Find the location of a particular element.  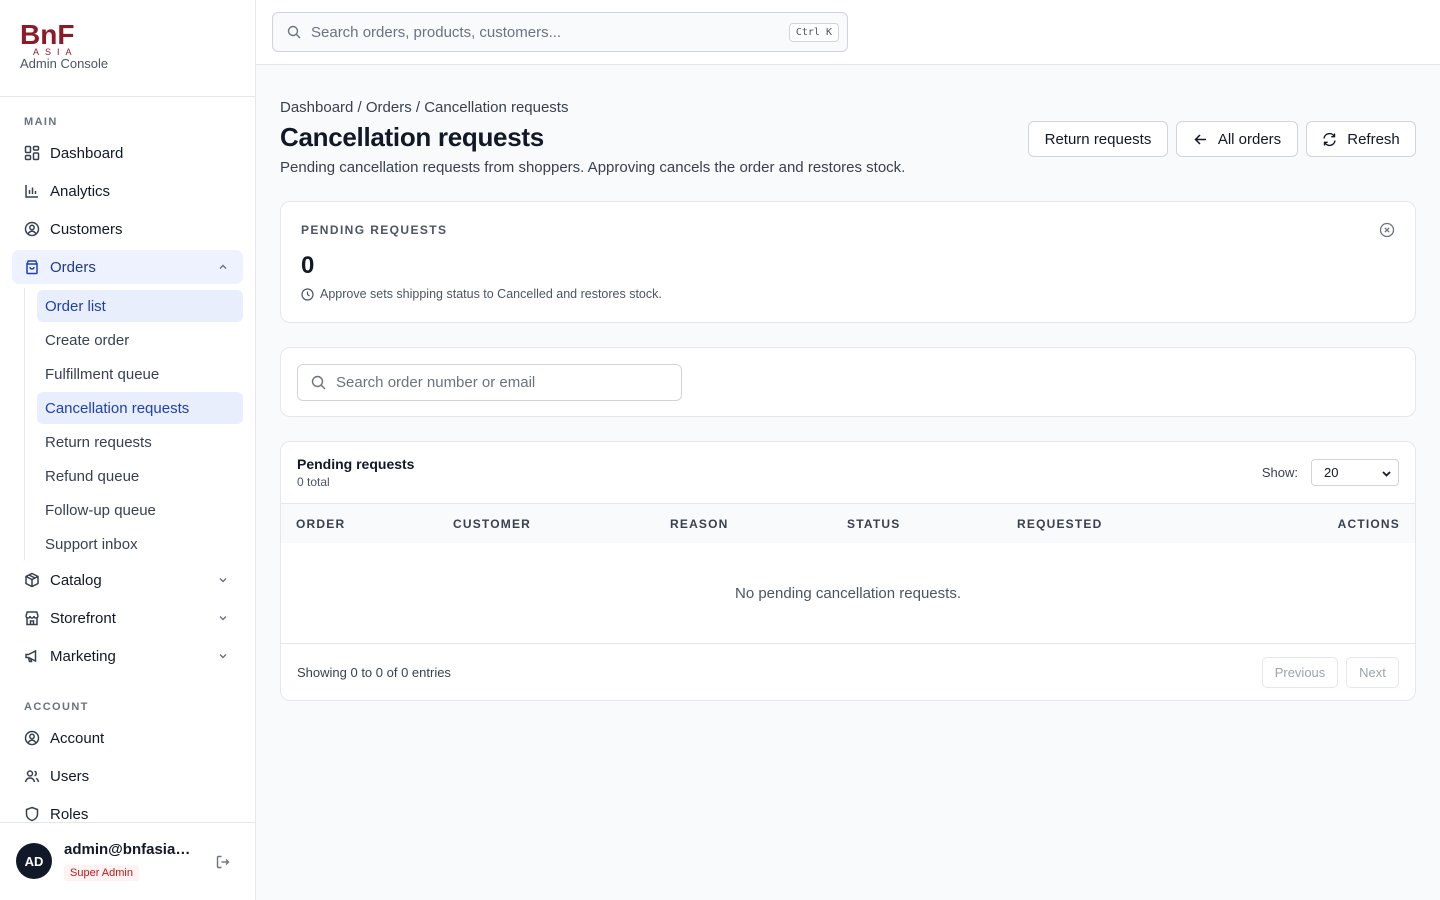

column-header-status: STATUS is located at coordinates (874, 524).